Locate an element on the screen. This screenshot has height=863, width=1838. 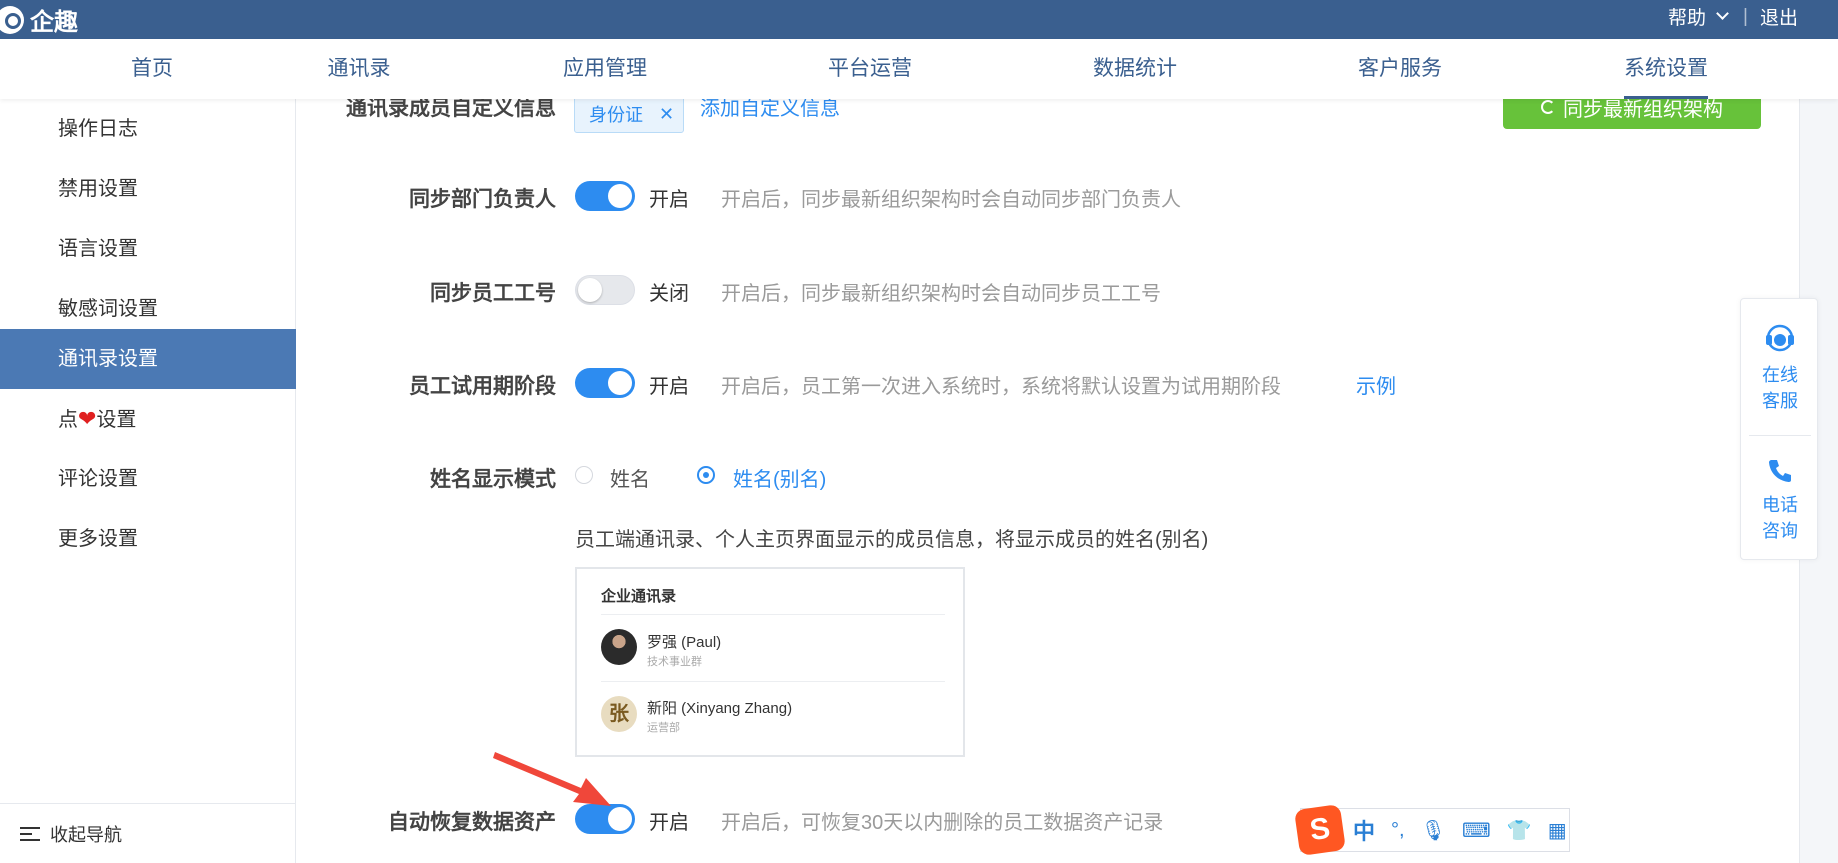
brand-logo-icon is located at coordinates (12, 19).